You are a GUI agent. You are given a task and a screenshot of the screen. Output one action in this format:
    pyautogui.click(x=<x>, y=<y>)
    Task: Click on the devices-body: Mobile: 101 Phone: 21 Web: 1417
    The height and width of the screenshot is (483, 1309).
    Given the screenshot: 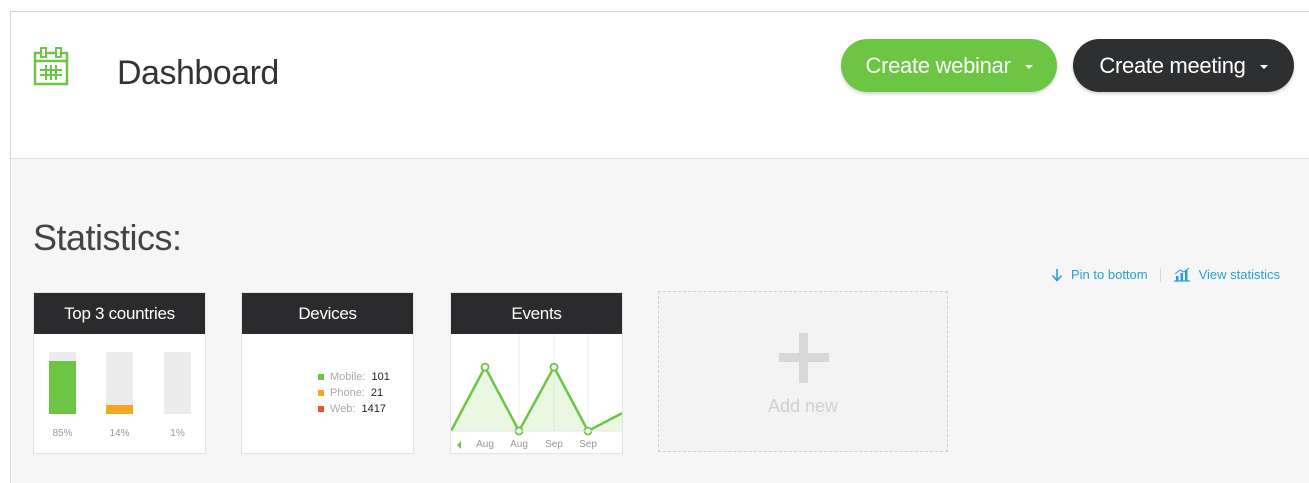 What is the action you would take?
    pyautogui.click(x=327, y=393)
    